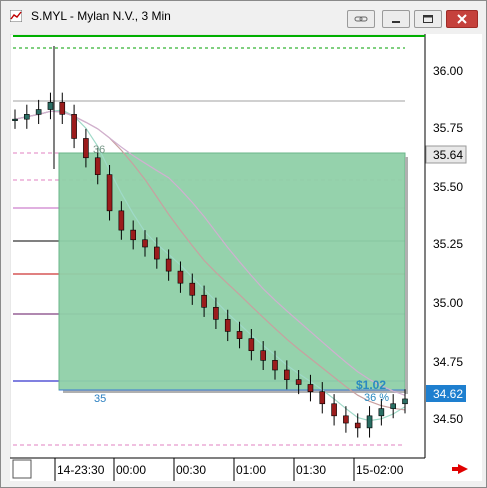 The height and width of the screenshot is (488, 487). What do you see at coordinates (448, 187) in the screenshot?
I see `price-tick: 35.50` at bounding box center [448, 187].